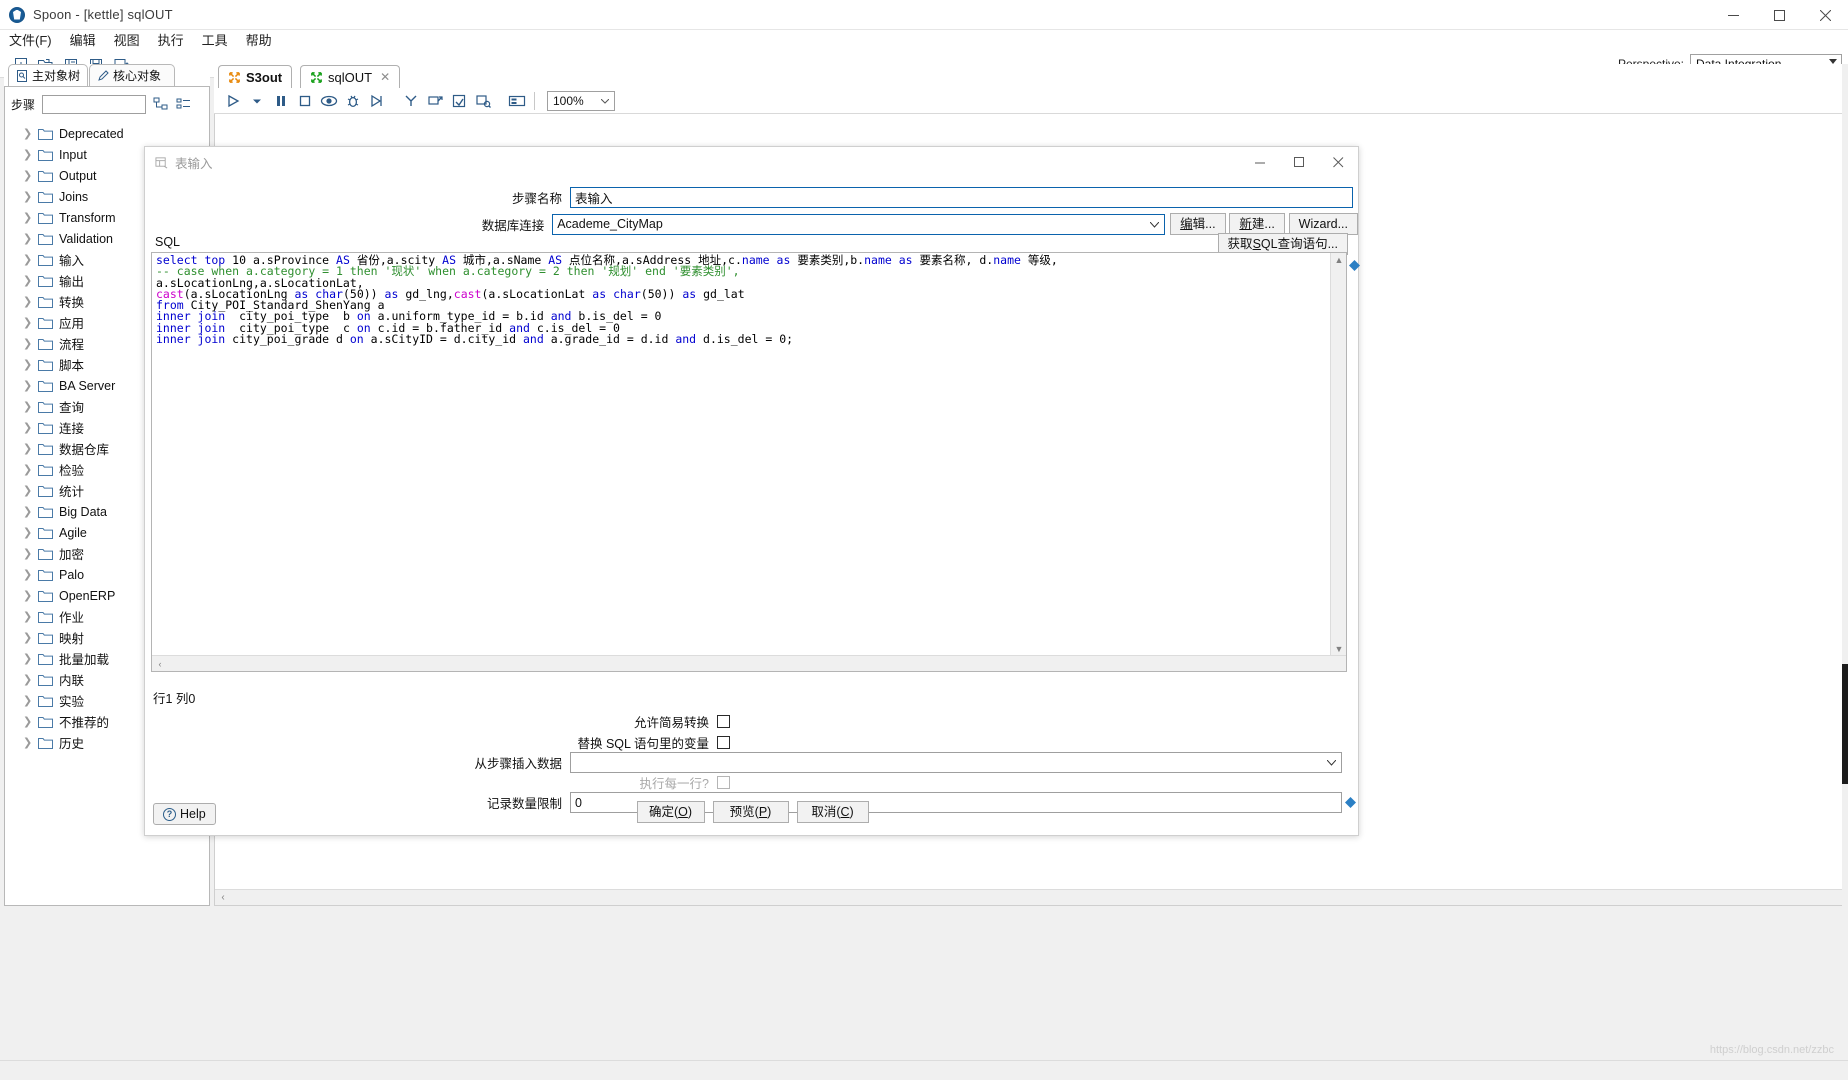  What do you see at coordinates (87, 217) in the screenshot?
I see `tree-item-label: Transform` at bounding box center [87, 217].